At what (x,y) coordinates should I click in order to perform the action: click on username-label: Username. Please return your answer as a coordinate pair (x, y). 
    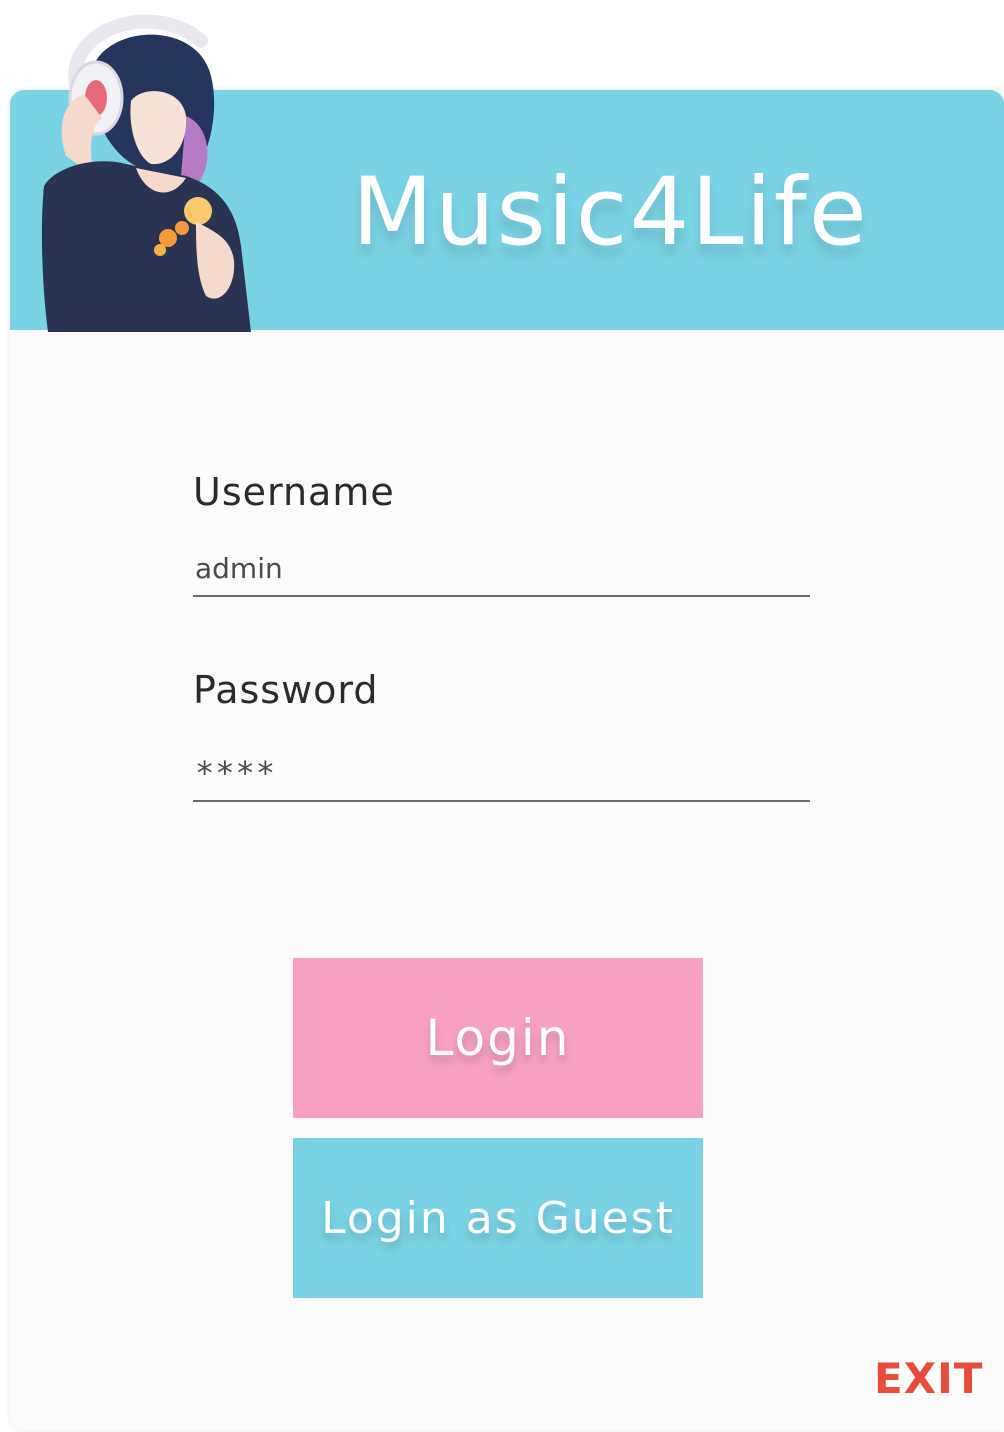
    Looking at the image, I should click on (294, 492).